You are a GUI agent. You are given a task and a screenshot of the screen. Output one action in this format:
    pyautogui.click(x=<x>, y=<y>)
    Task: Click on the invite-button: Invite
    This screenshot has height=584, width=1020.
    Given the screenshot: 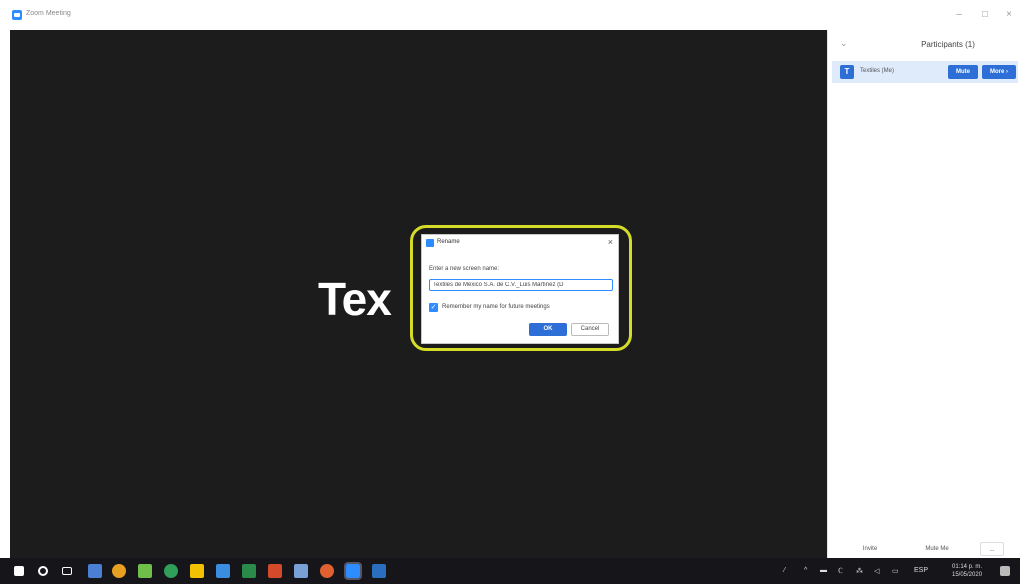 What is the action you would take?
    pyautogui.click(x=870, y=549)
    